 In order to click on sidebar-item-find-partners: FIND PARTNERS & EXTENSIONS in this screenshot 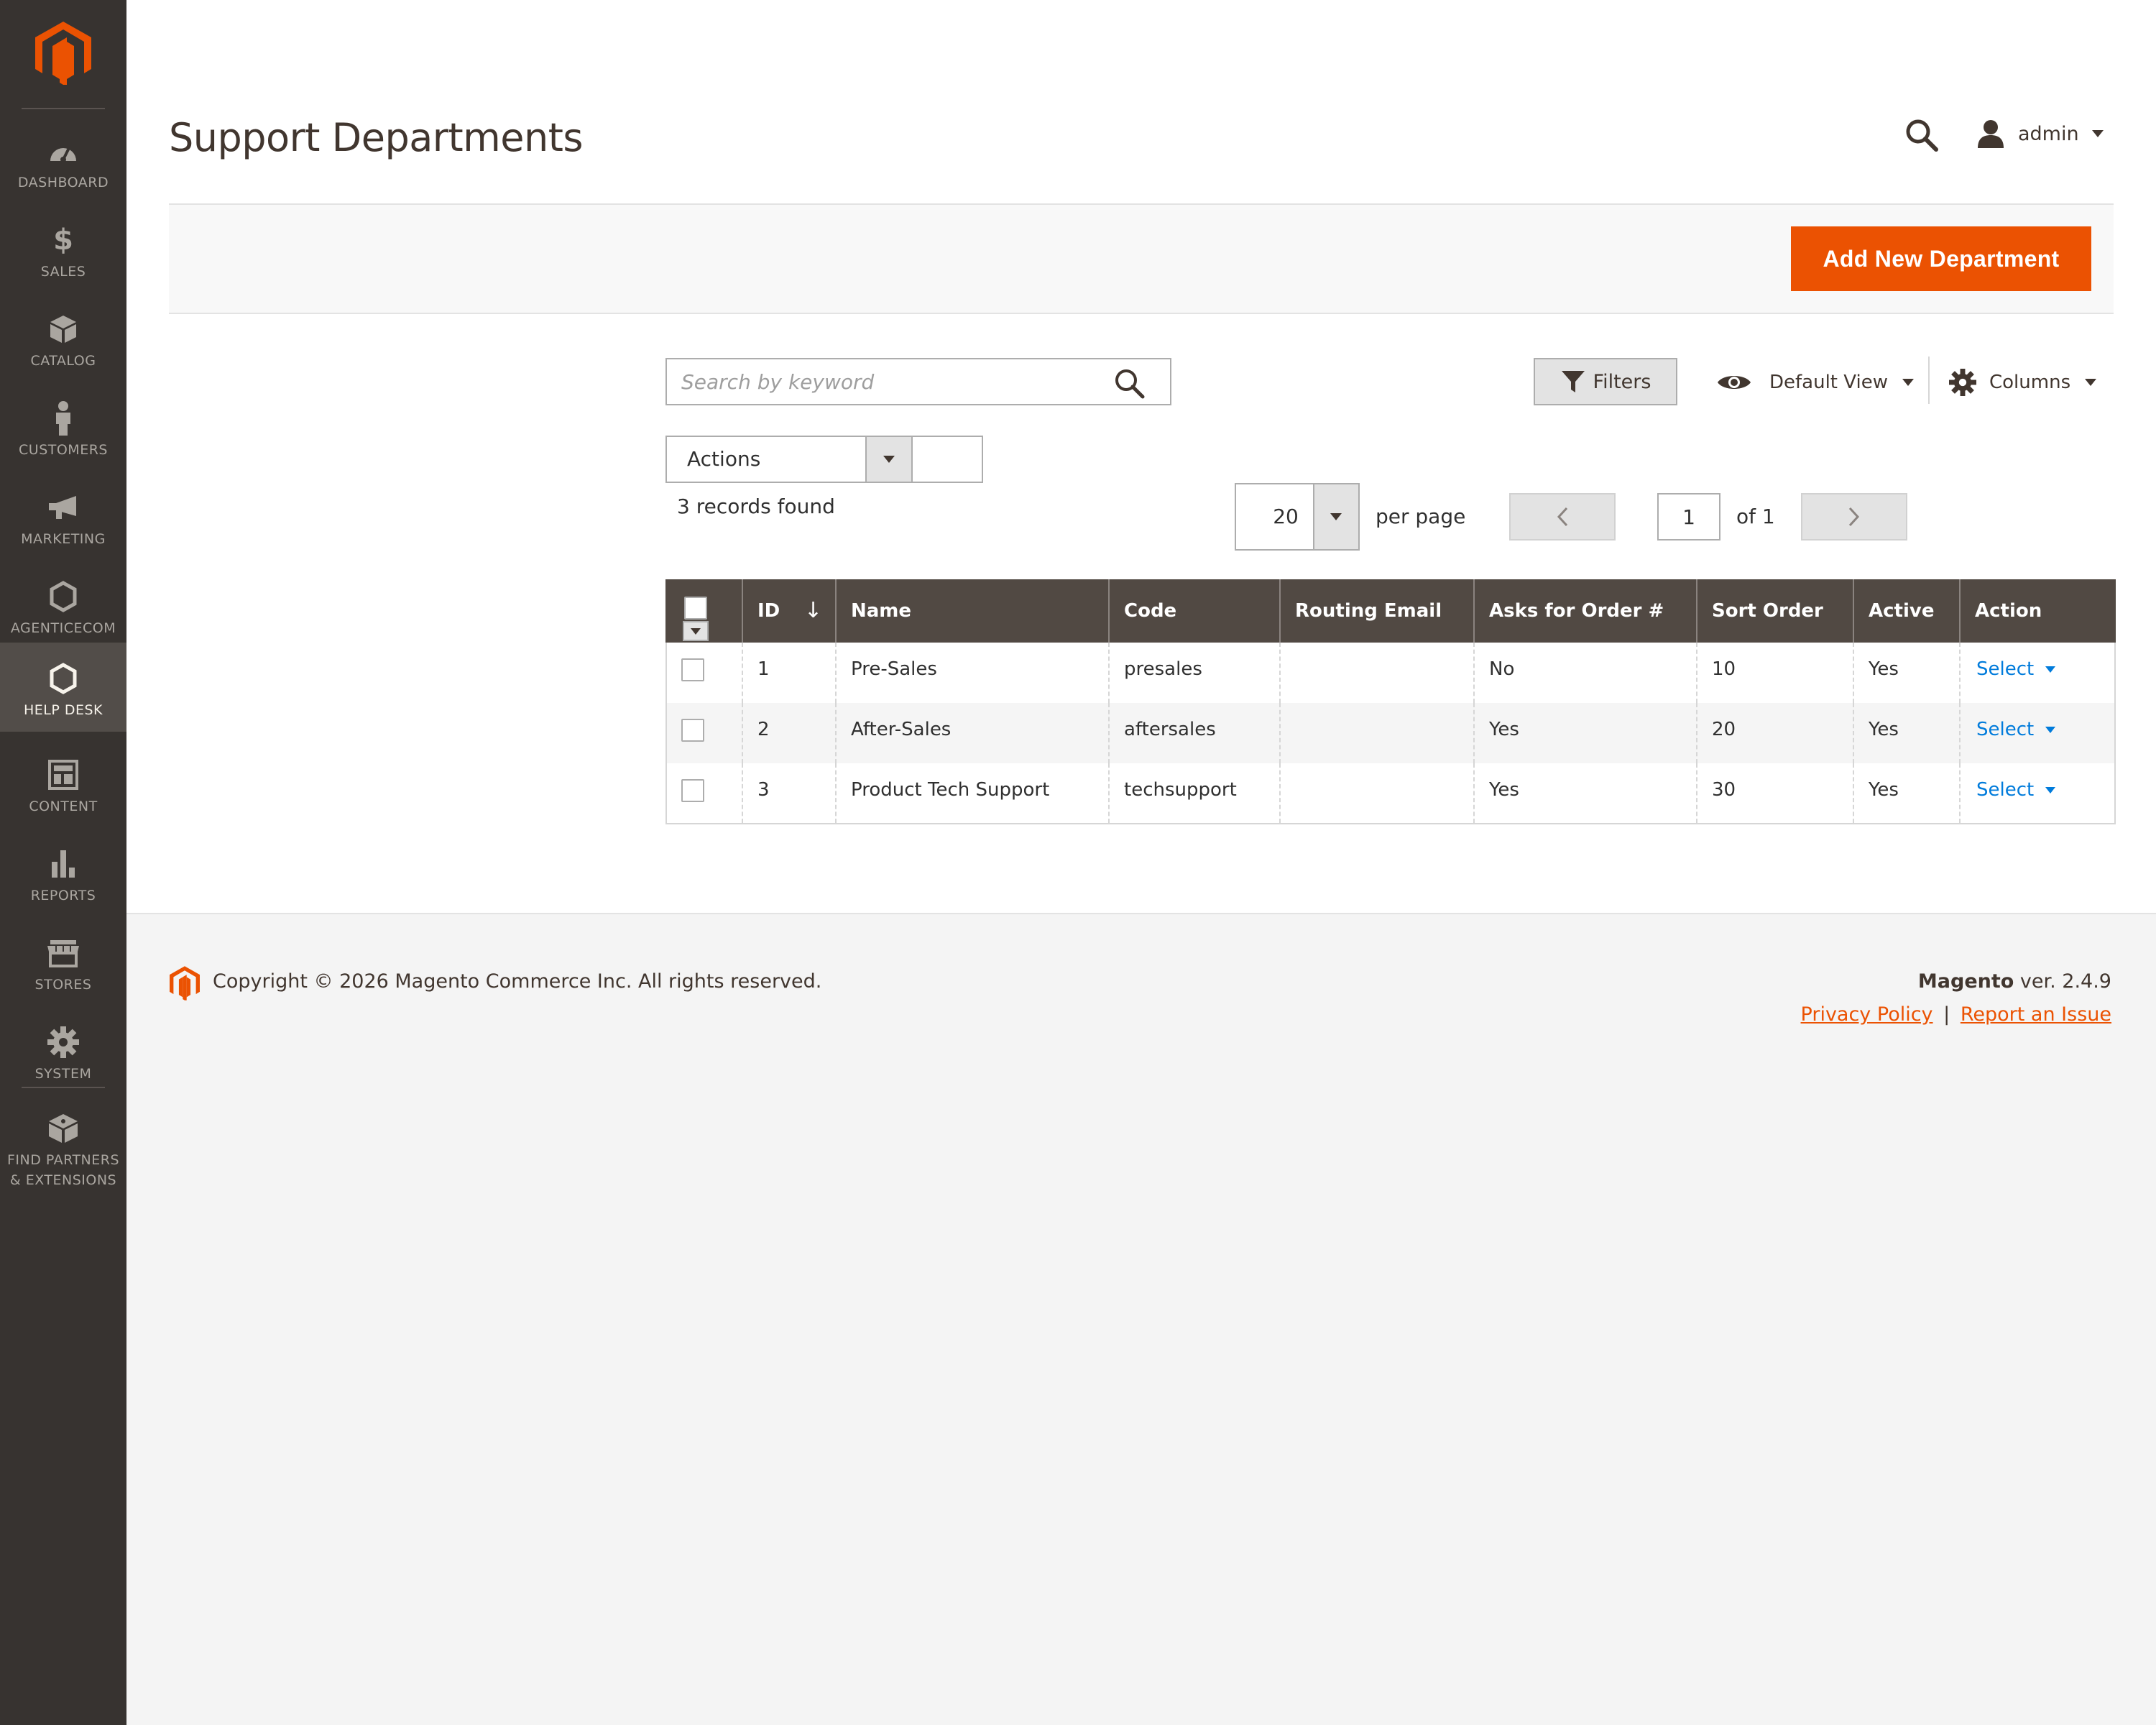, I will do `click(63, 1146)`.